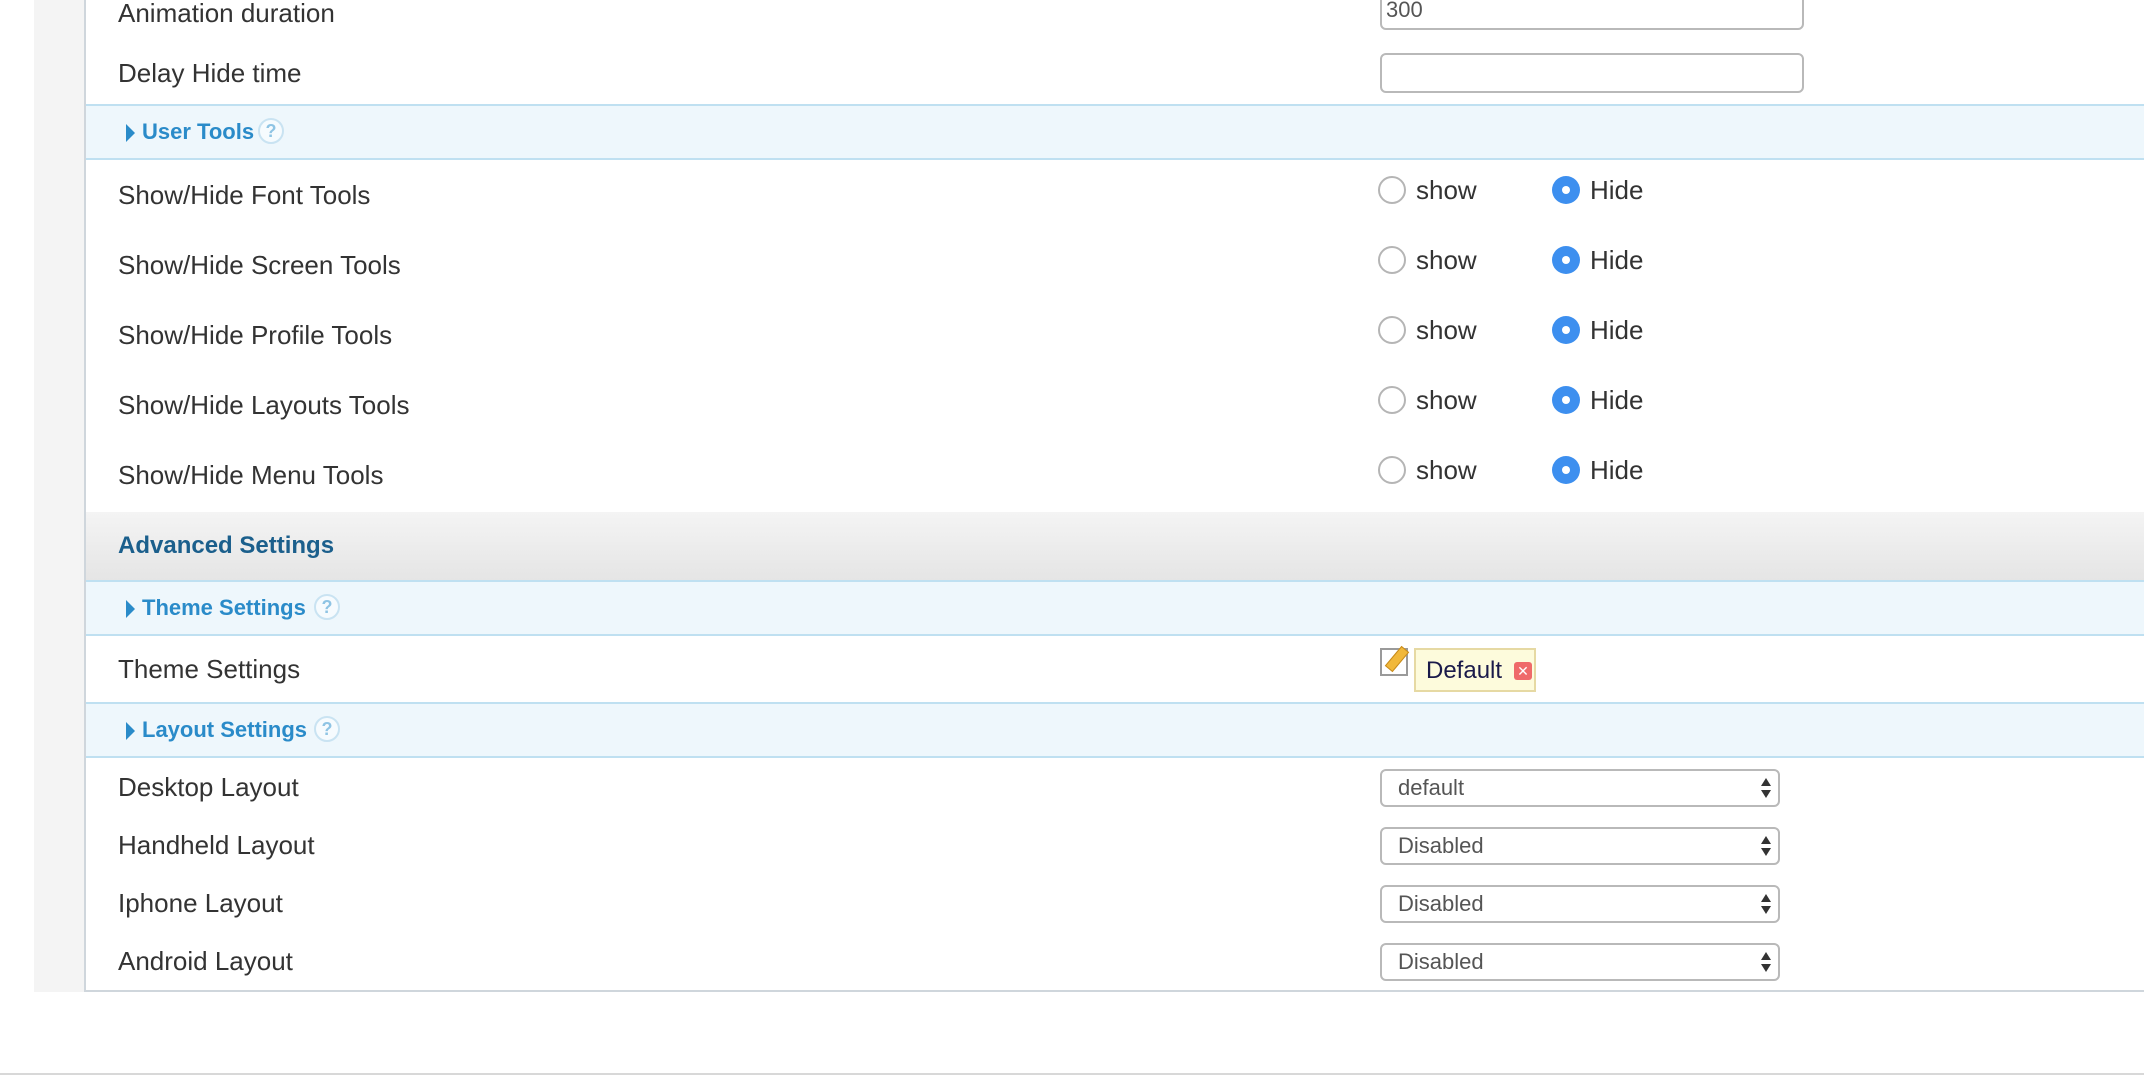 The width and height of the screenshot is (2144, 1076). Describe the element at coordinates (1523, 671) in the screenshot. I see `remove-icon: ✕` at that location.